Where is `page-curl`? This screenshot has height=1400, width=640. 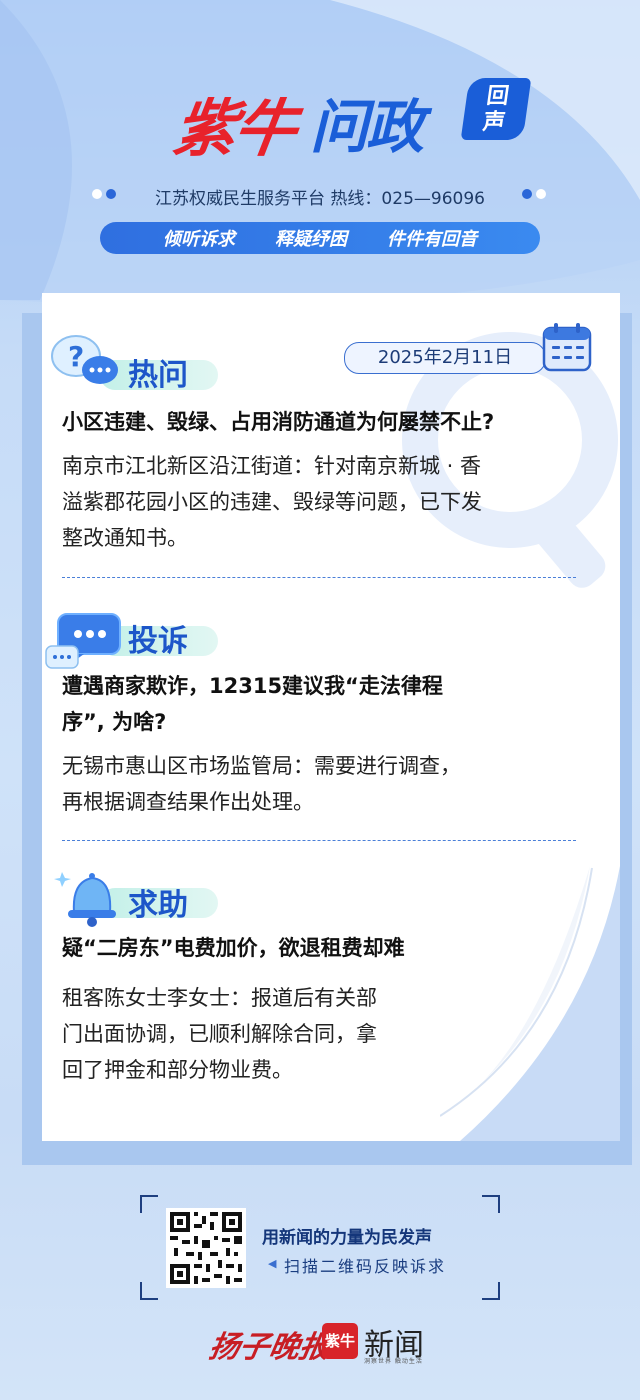
page-curl is located at coordinates (530, 1003).